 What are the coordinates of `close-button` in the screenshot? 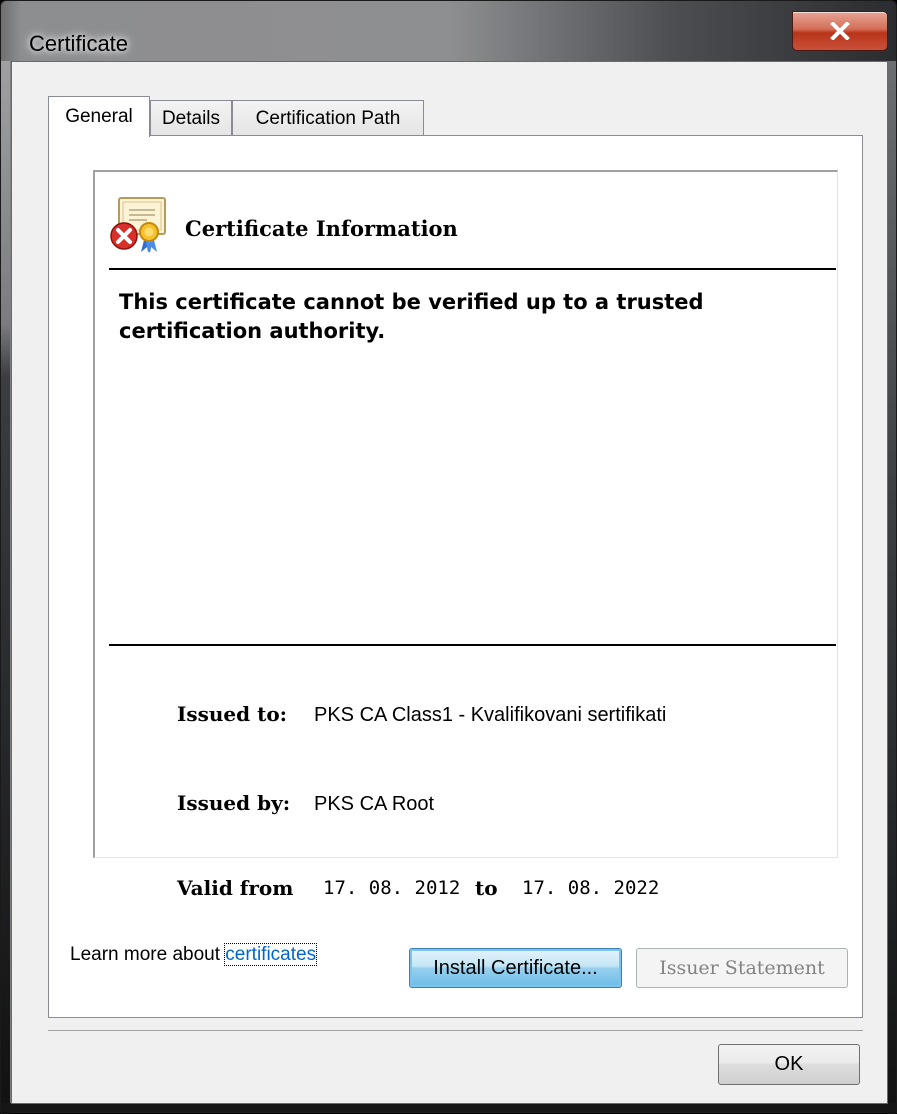 It's located at (840, 31).